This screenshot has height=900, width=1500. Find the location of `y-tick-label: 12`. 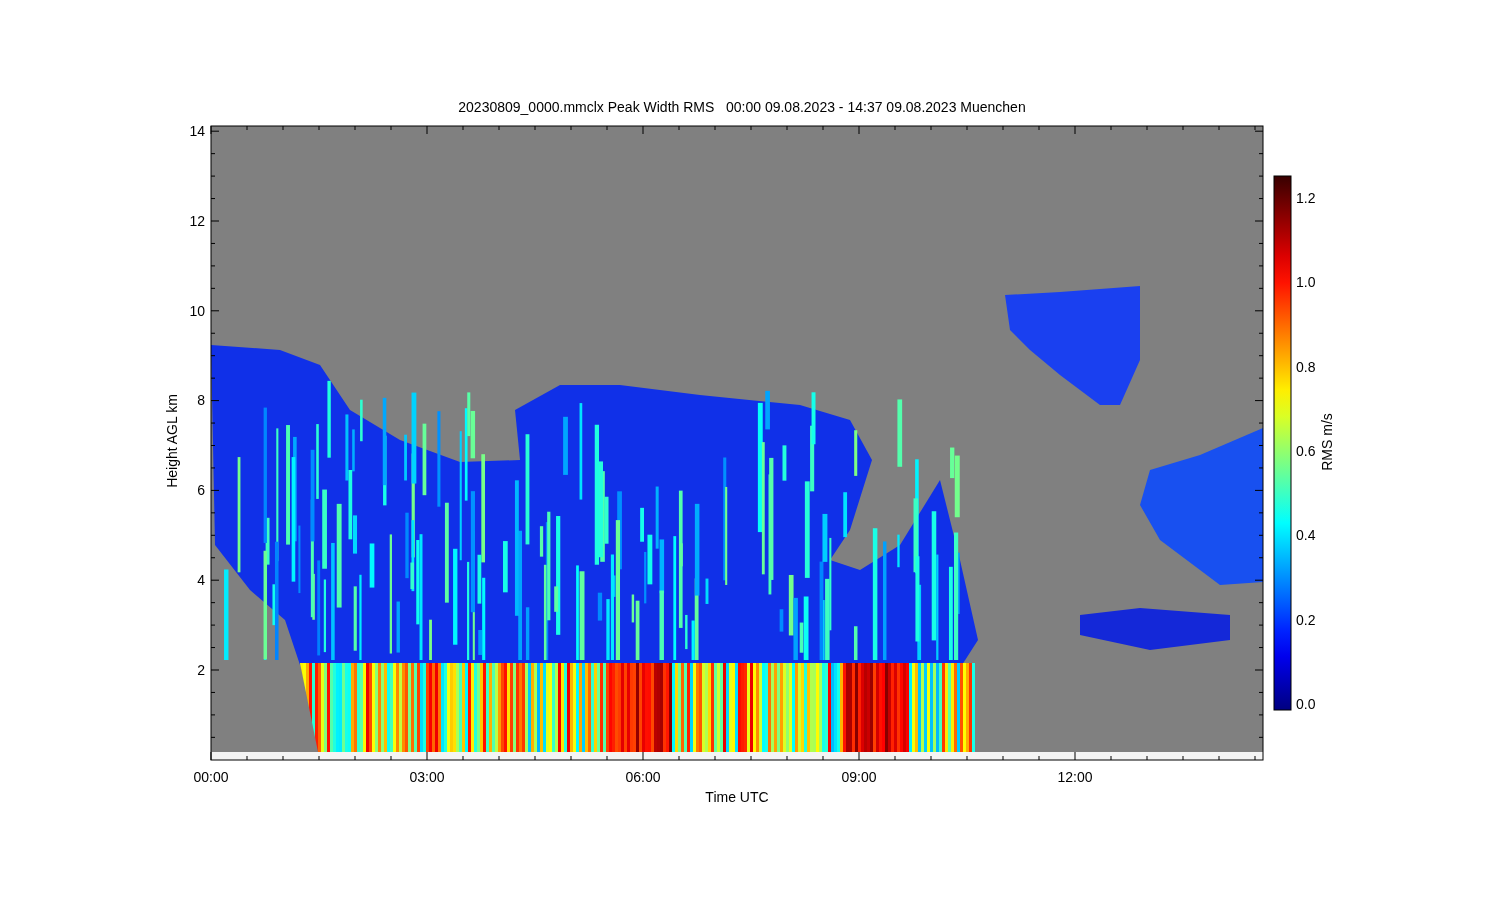

y-tick-label: 12 is located at coordinates (197, 220).